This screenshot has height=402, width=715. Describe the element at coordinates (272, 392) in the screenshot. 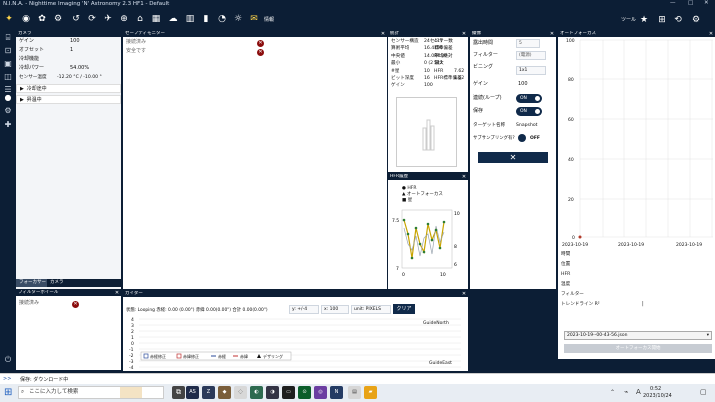

I see `app-icon-3: ◑` at that location.